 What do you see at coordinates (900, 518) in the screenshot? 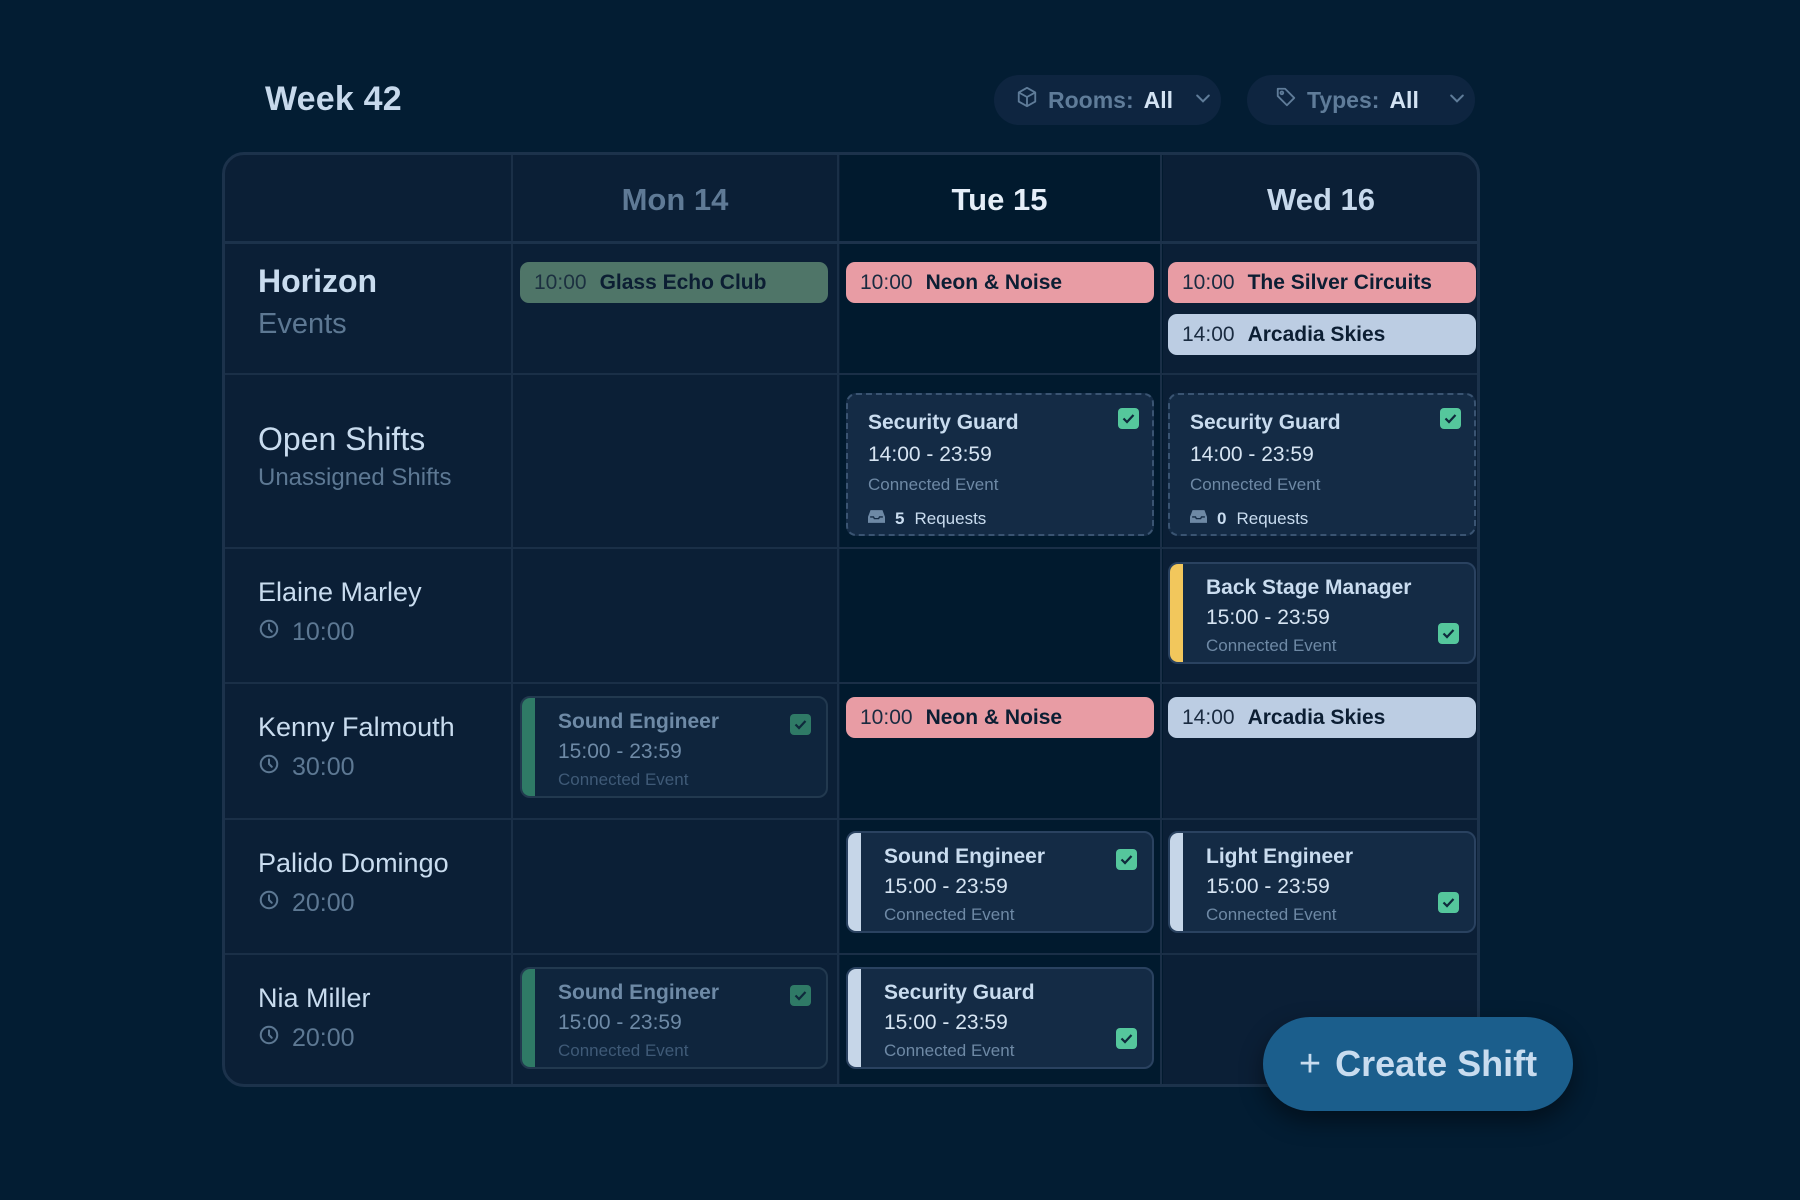
I see `request-count: 5` at bounding box center [900, 518].